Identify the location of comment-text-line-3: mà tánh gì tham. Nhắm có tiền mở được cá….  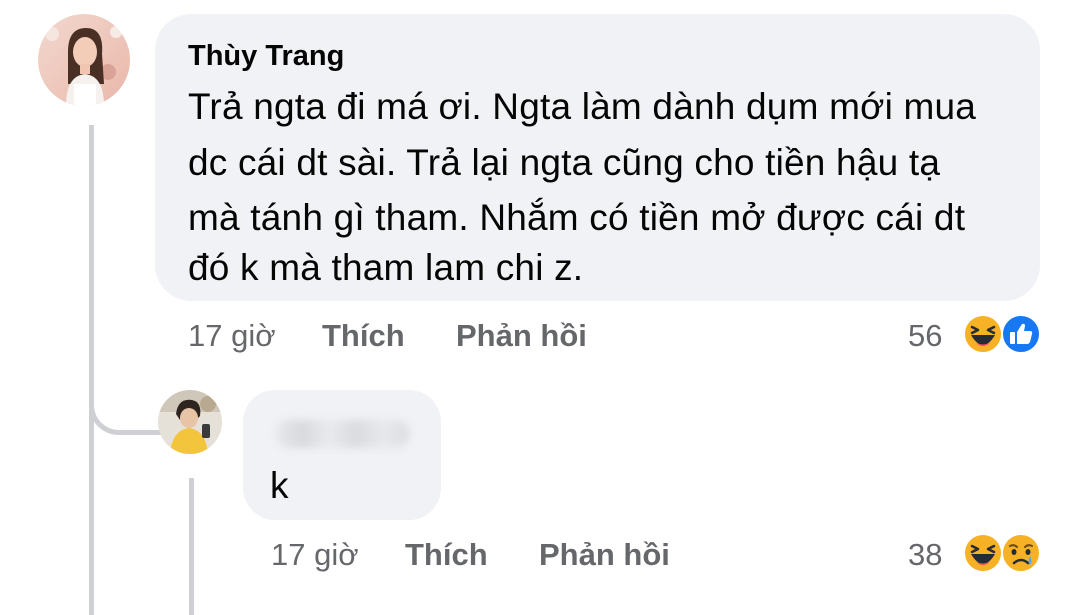
(577, 217).